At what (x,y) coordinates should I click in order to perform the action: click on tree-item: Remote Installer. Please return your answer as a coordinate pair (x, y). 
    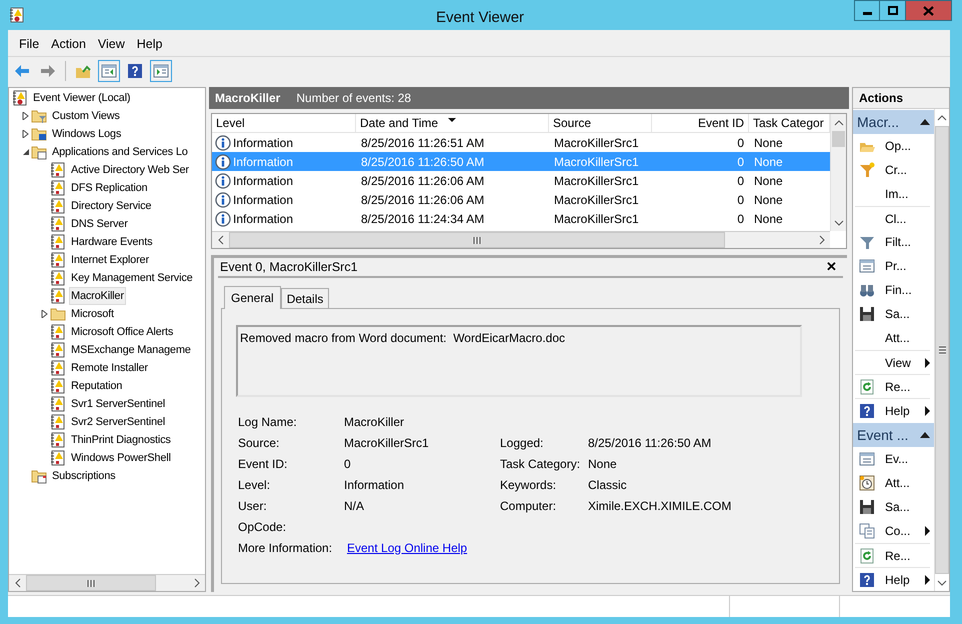
    Looking at the image, I should click on (109, 368).